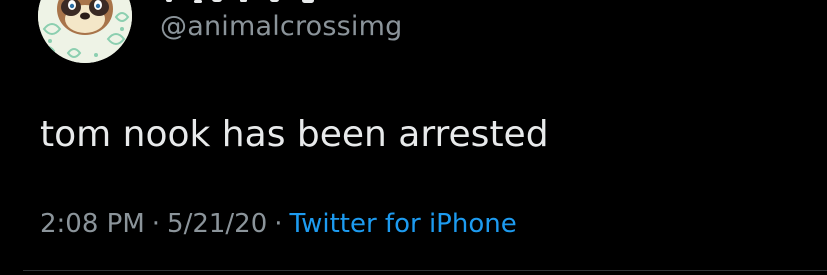  I want to click on display-name, so click(250, 2).